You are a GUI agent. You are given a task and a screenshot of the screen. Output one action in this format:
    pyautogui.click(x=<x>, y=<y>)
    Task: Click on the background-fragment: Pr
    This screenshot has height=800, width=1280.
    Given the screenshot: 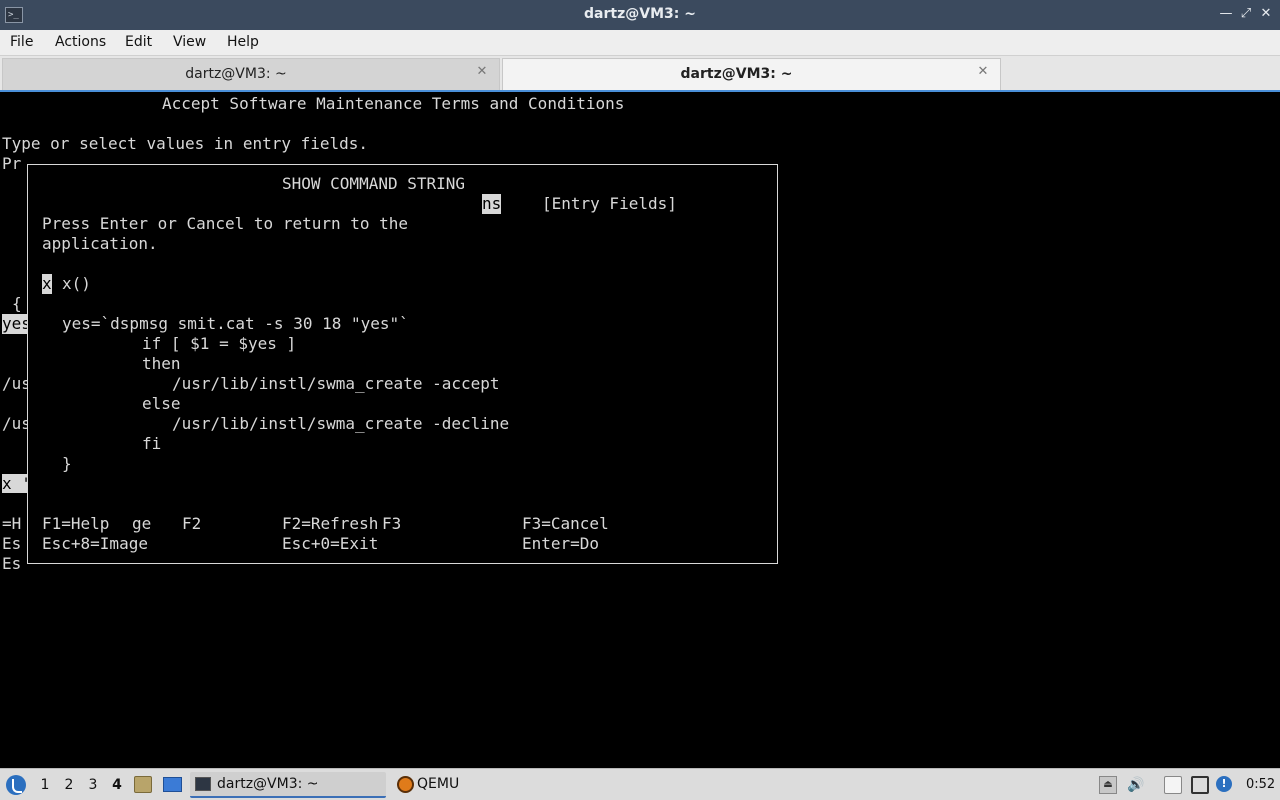 What is the action you would take?
    pyautogui.click(x=12, y=163)
    